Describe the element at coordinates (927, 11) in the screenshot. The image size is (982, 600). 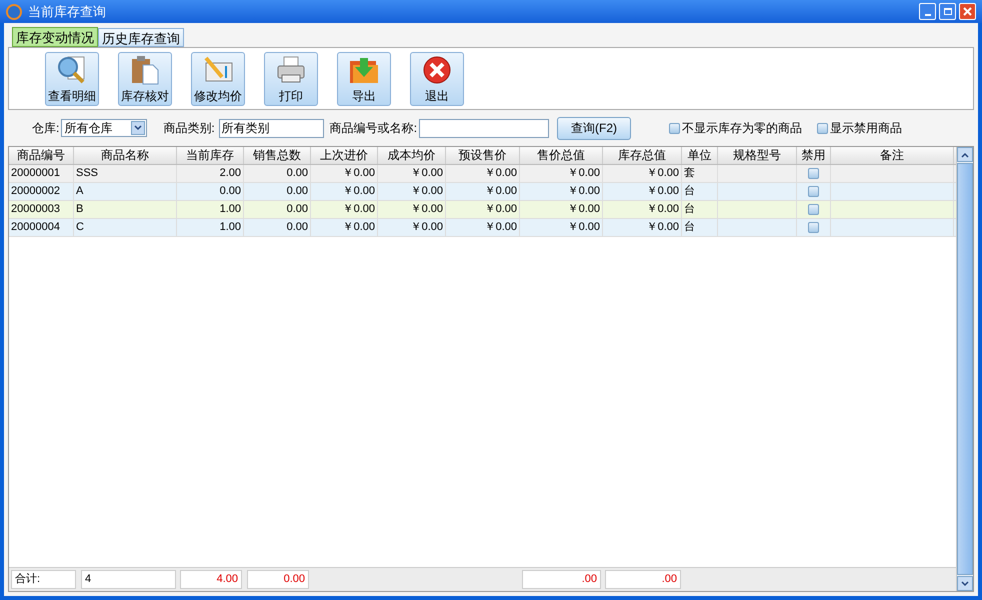
I see `minimize-button` at that location.